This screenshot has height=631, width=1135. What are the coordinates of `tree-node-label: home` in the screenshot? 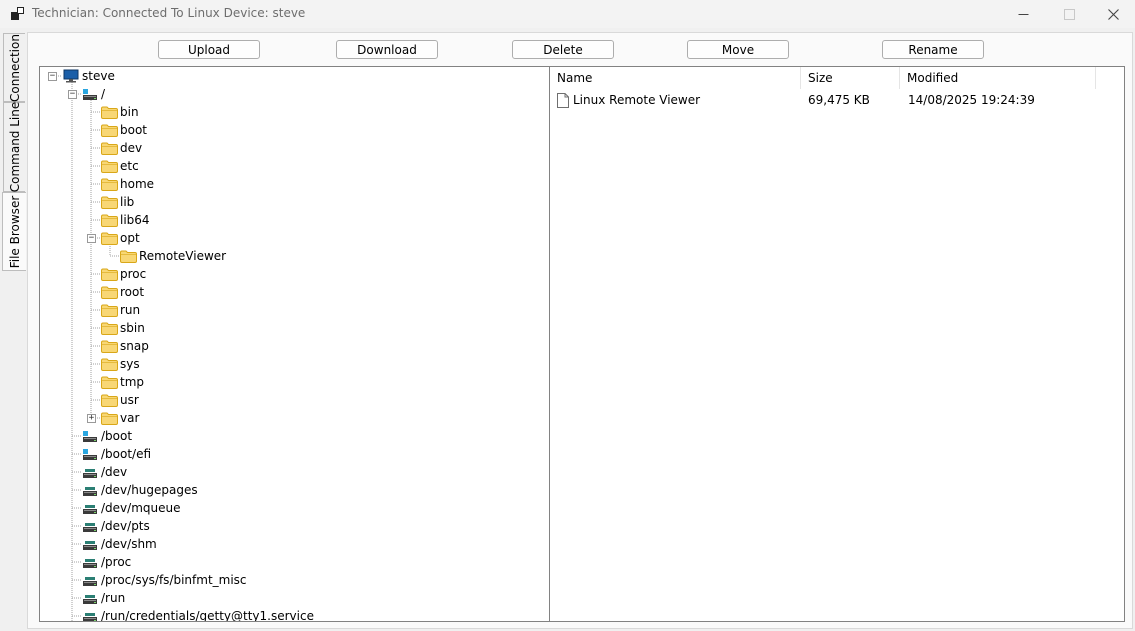 It's located at (137, 184).